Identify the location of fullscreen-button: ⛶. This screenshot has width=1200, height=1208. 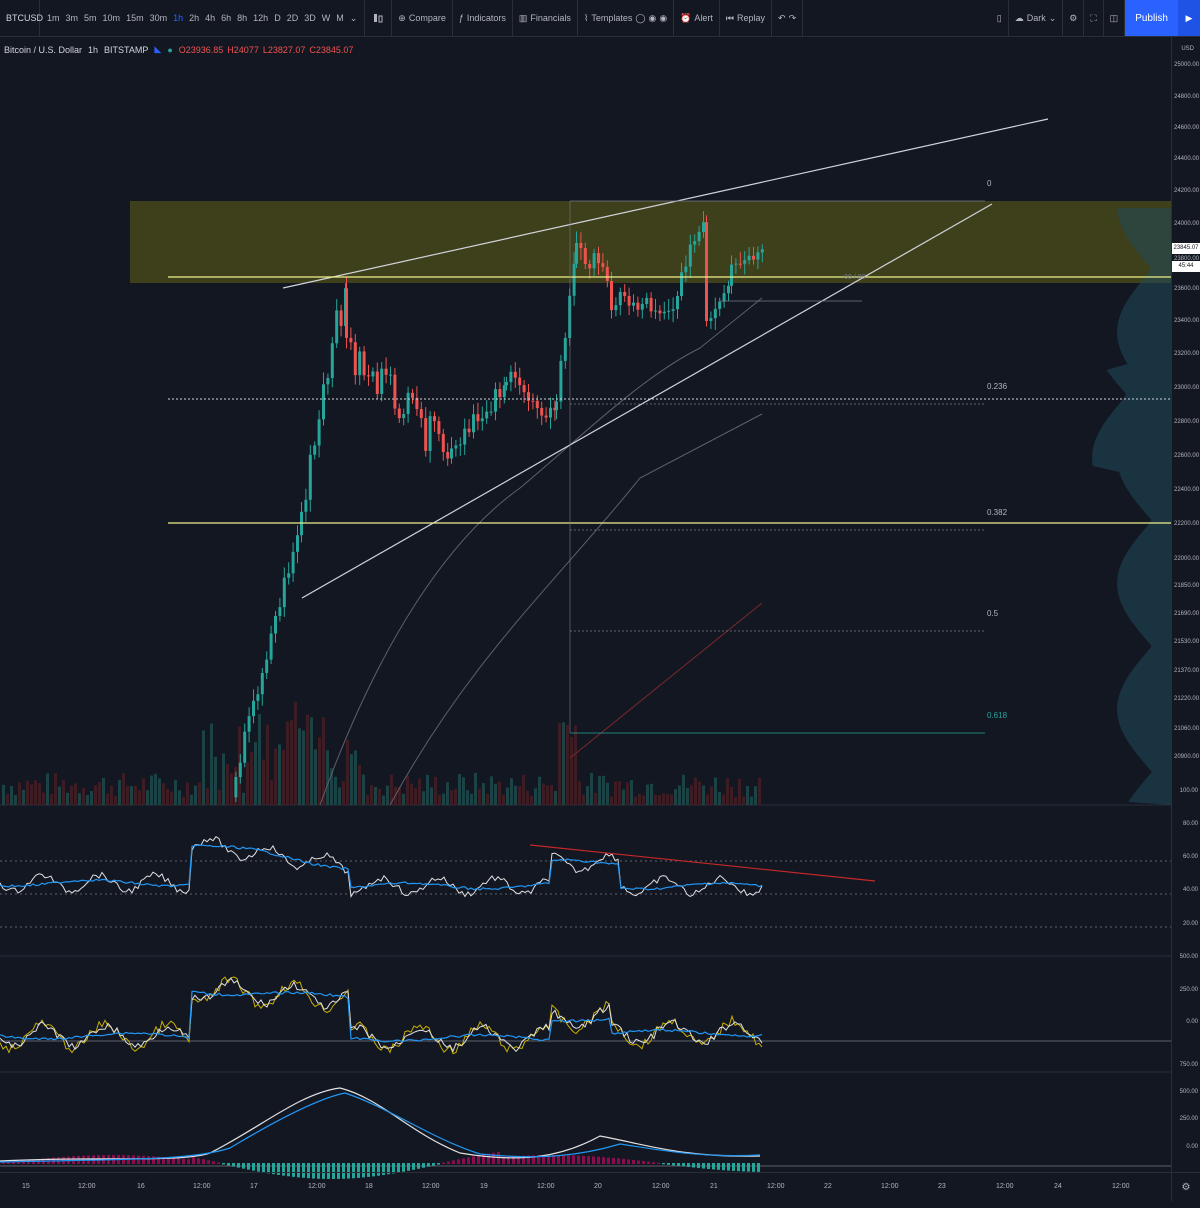
(1094, 18).